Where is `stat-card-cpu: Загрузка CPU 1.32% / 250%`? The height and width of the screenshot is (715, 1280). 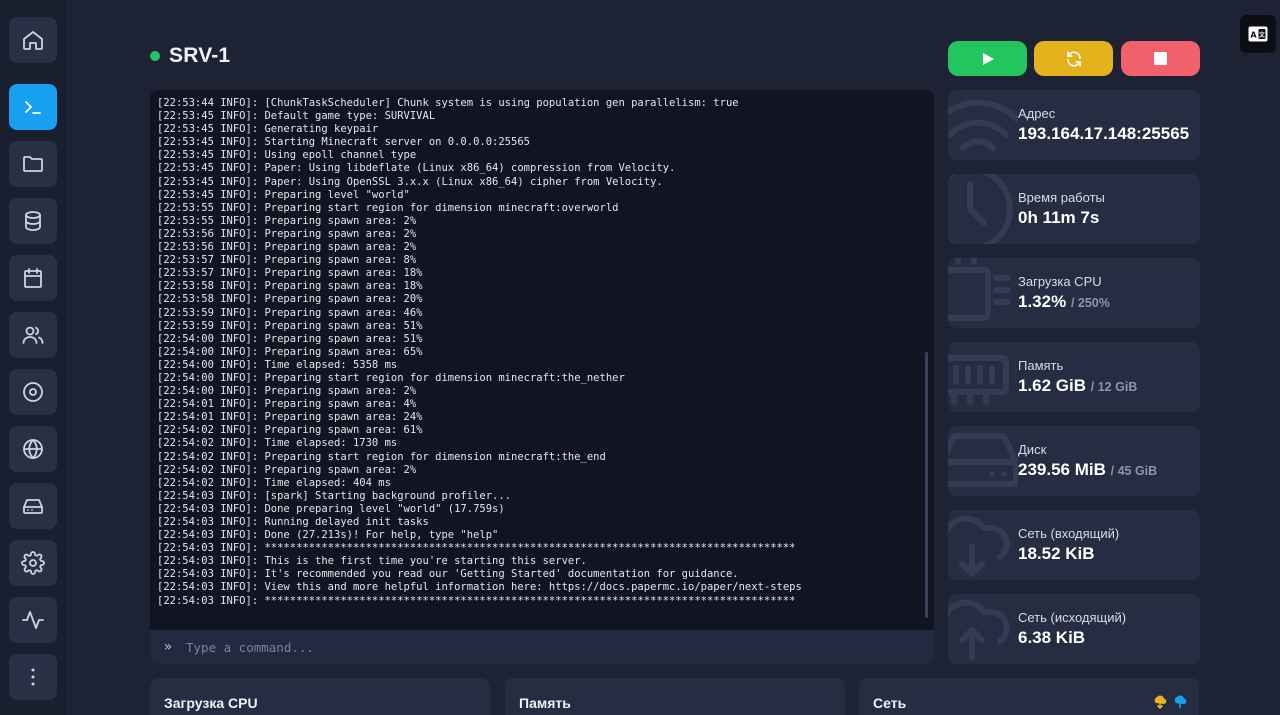 stat-card-cpu: Загрузка CPU 1.32% / 250% is located at coordinates (1074, 293).